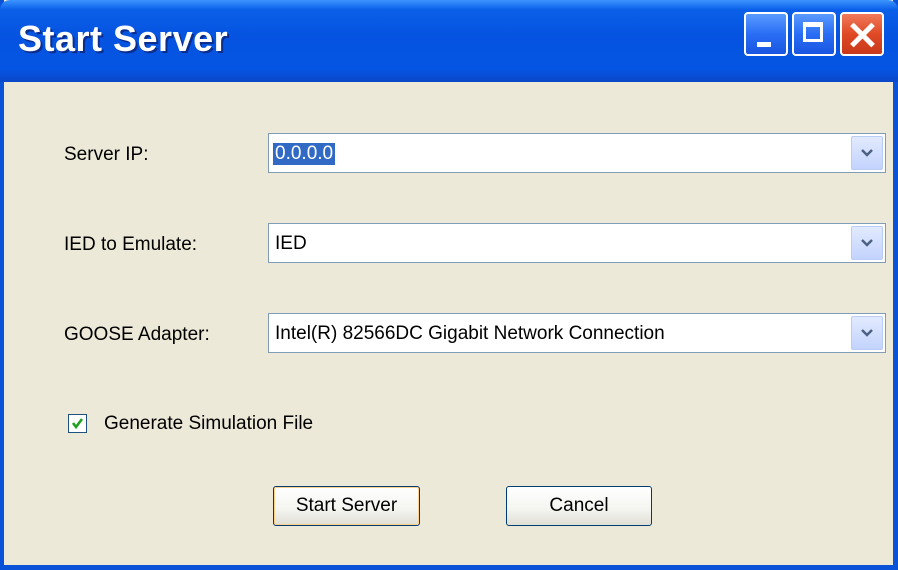 The width and height of the screenshot is (898, 570). I want to click on ied-combo: IED, so click(577, 243).